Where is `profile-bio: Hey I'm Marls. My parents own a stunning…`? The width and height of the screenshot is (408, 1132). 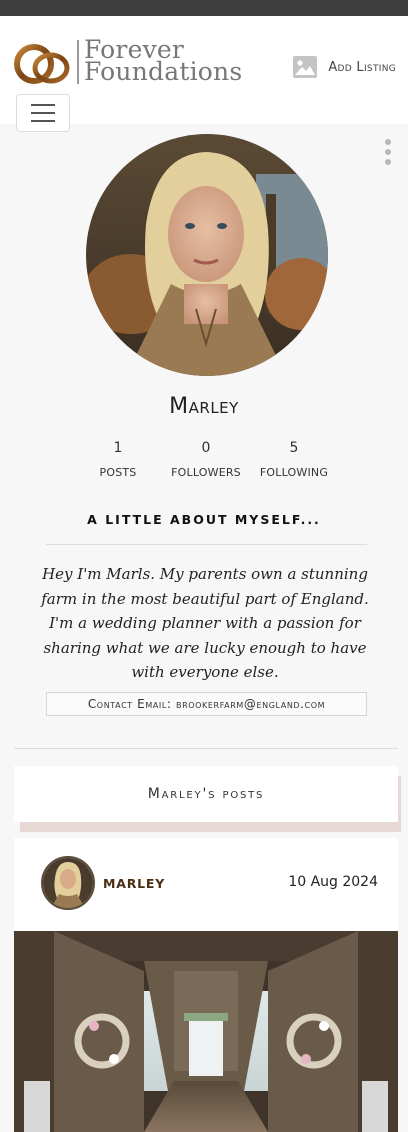
profile-bio: Hey I'm Marls. My parents own a stunning… is located at coordinates (205, 623).